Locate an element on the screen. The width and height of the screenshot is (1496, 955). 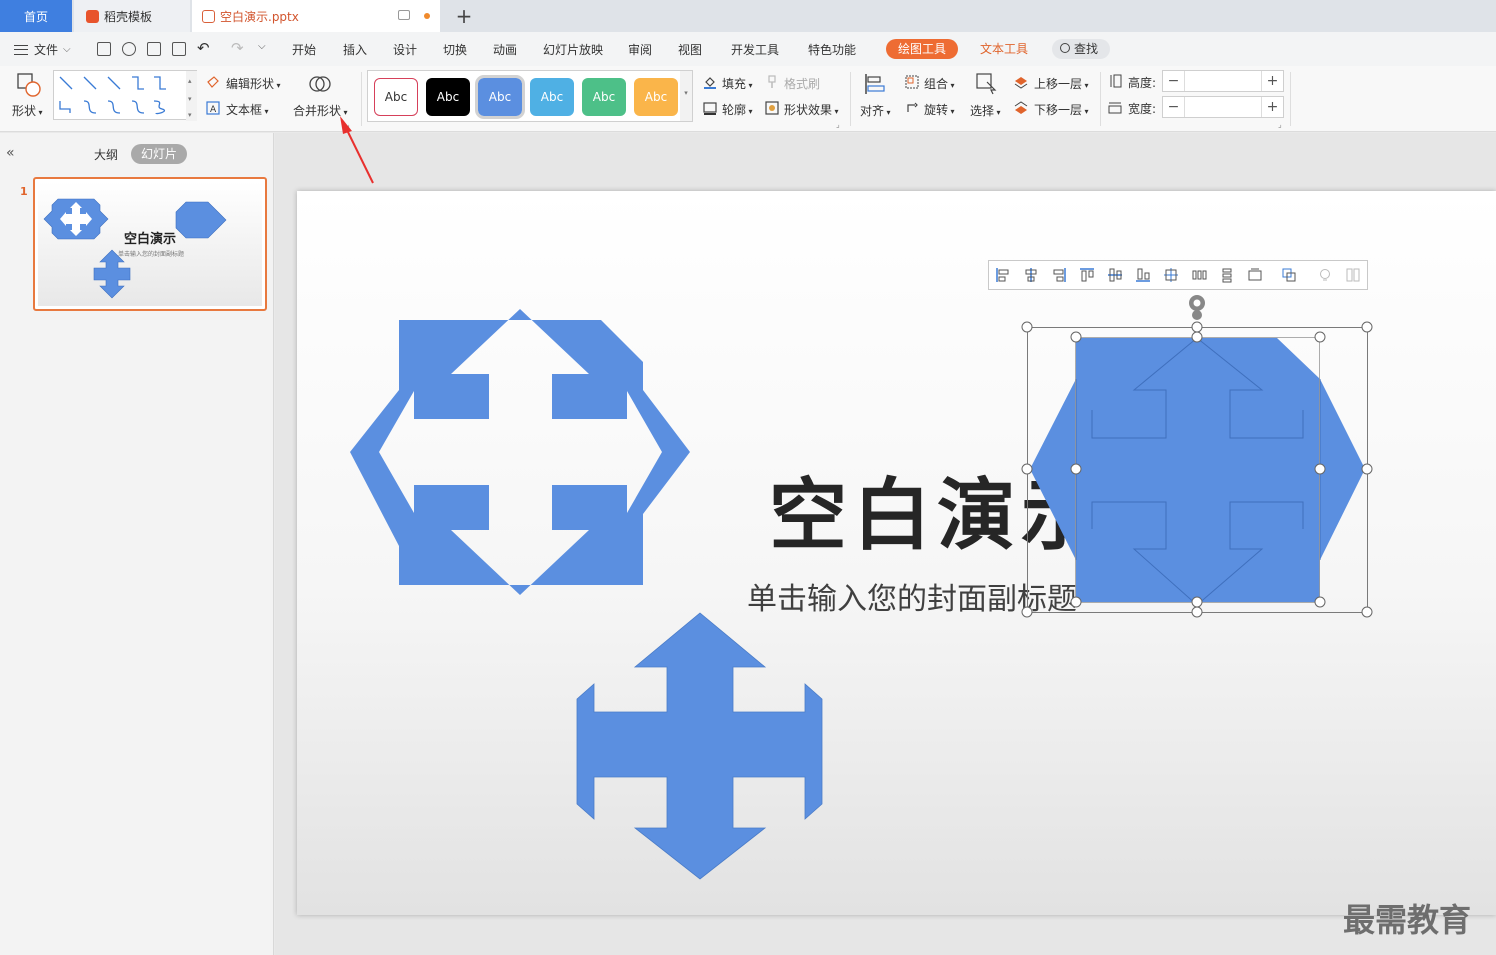
redo-icon: ↷ is located at coordinates (237, 48).